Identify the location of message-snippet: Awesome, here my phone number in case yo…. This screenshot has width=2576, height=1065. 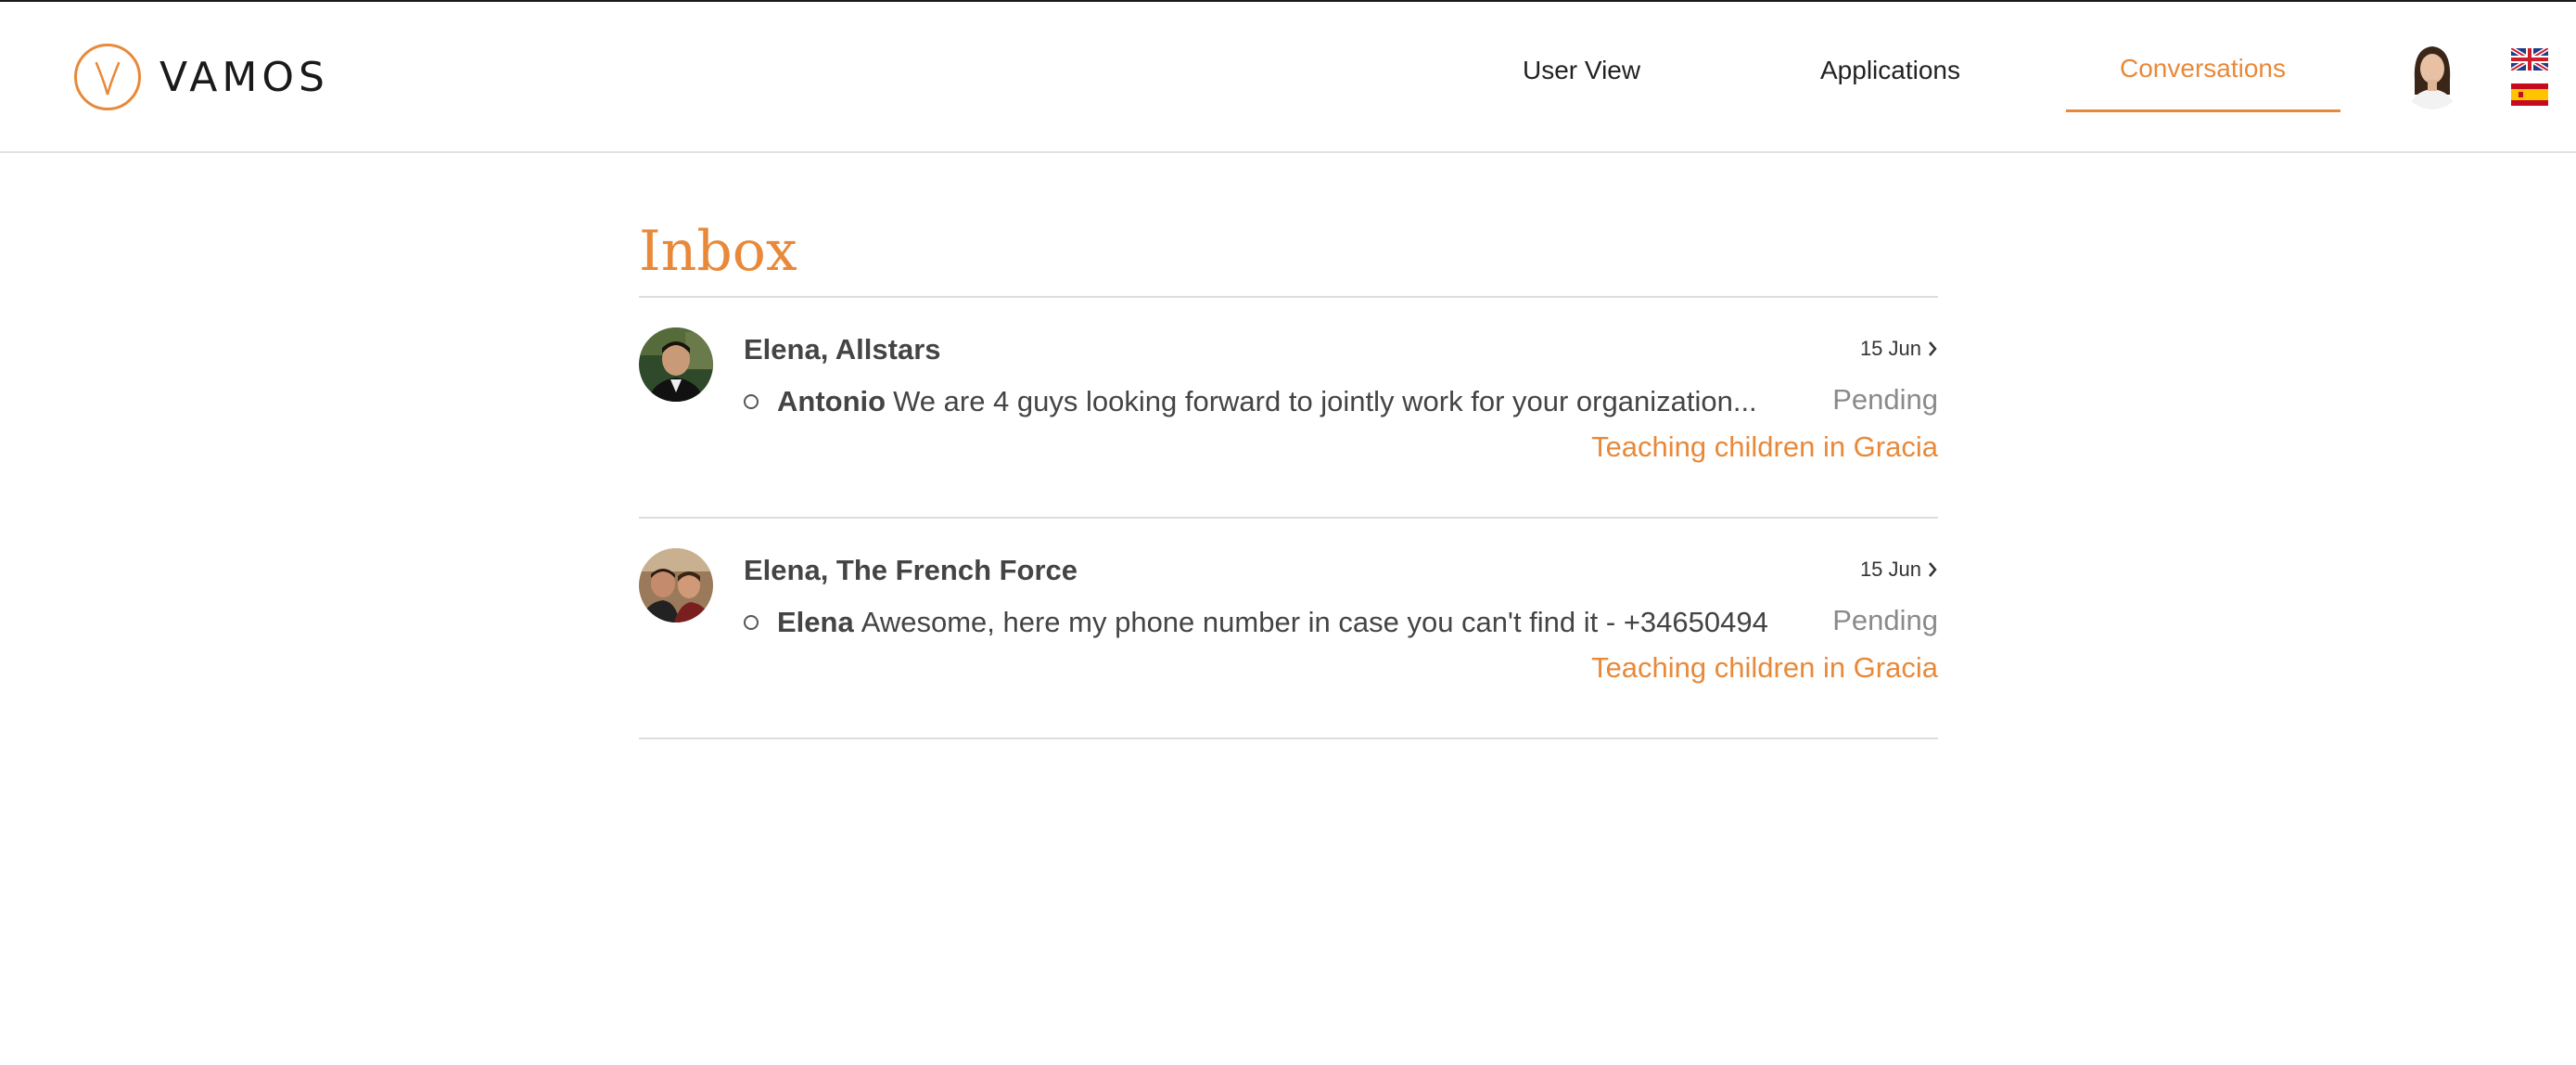
(1314, 622).